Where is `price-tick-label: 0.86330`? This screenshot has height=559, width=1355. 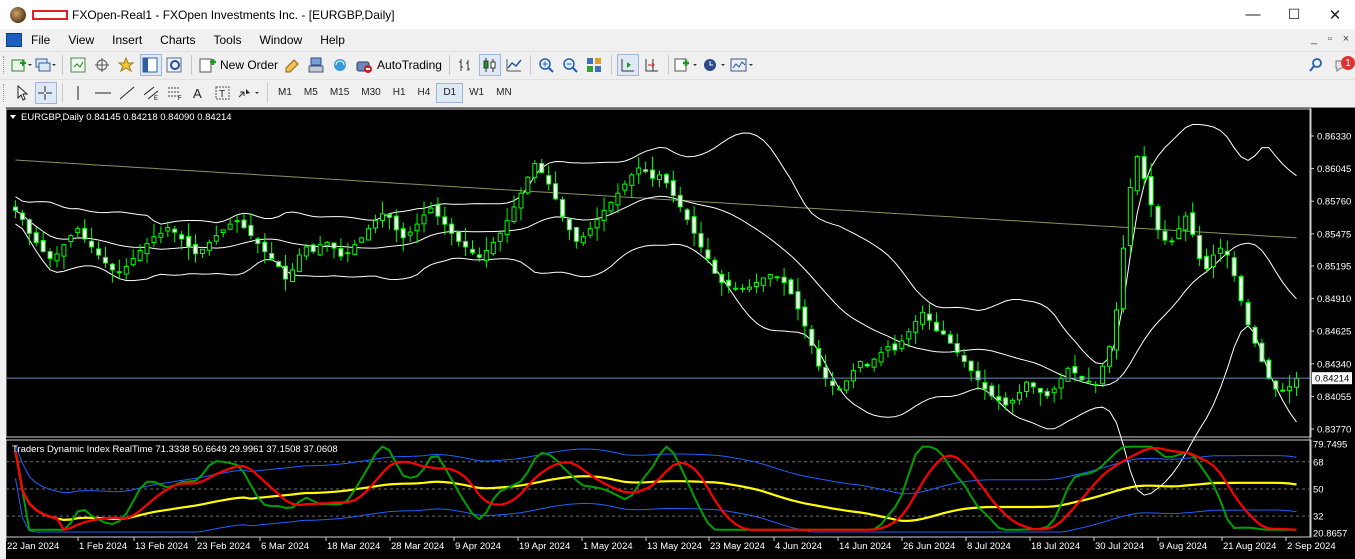
price-tick-label: 0.86330 is located at coordinates (1334, 137).